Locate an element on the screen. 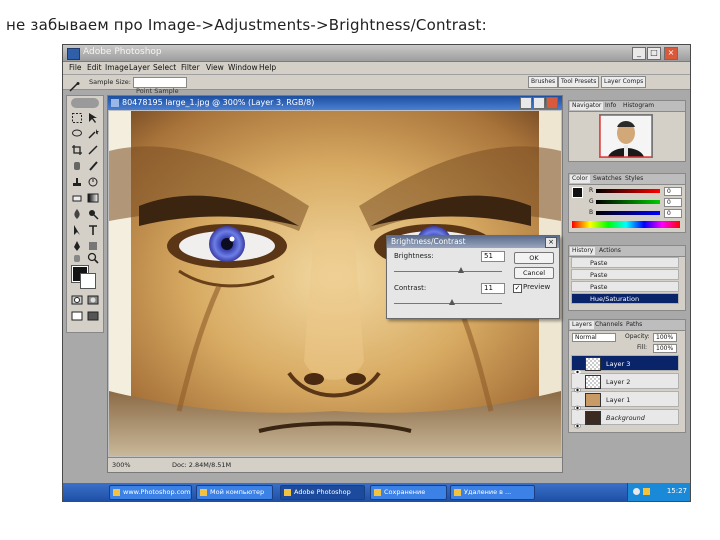 The height and width of the screenshot is (540, 720). taskbar-item: Сохранение (Вставка) is located at coordinates (408, 492).